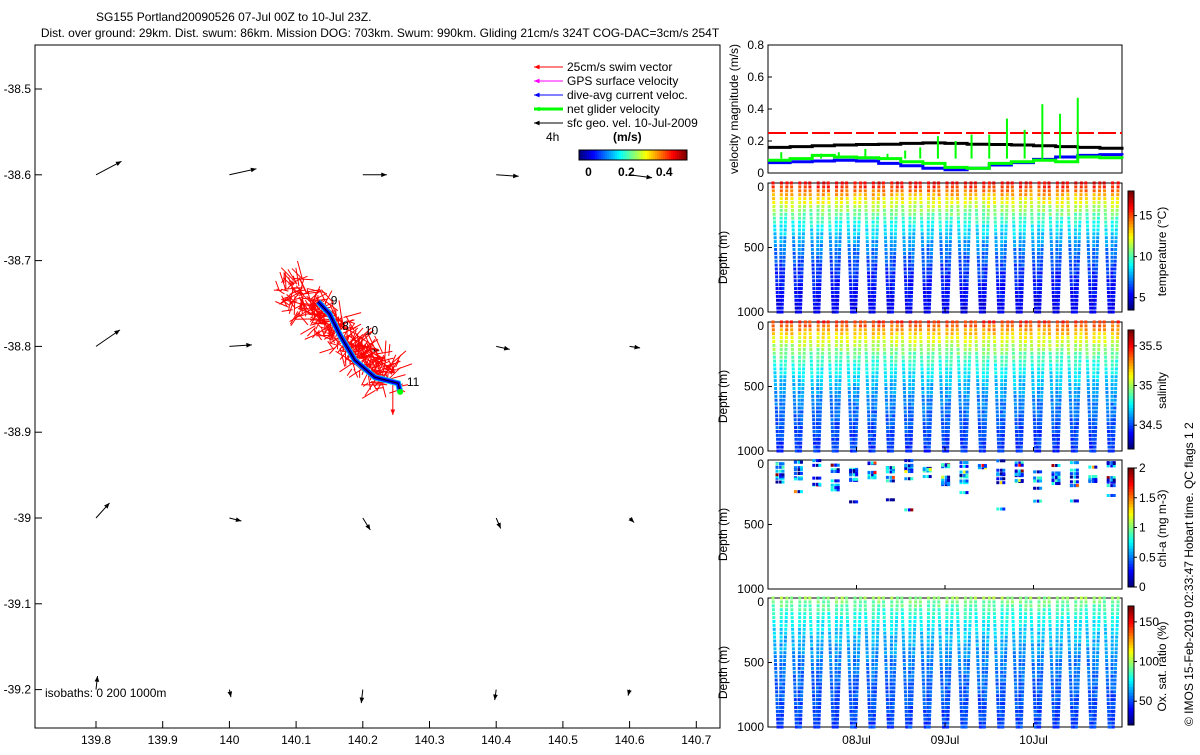  Describe the element at coordinates (1151, 425) in the screenshot. I see `colorbar-tick-label: 34.5` at that location.